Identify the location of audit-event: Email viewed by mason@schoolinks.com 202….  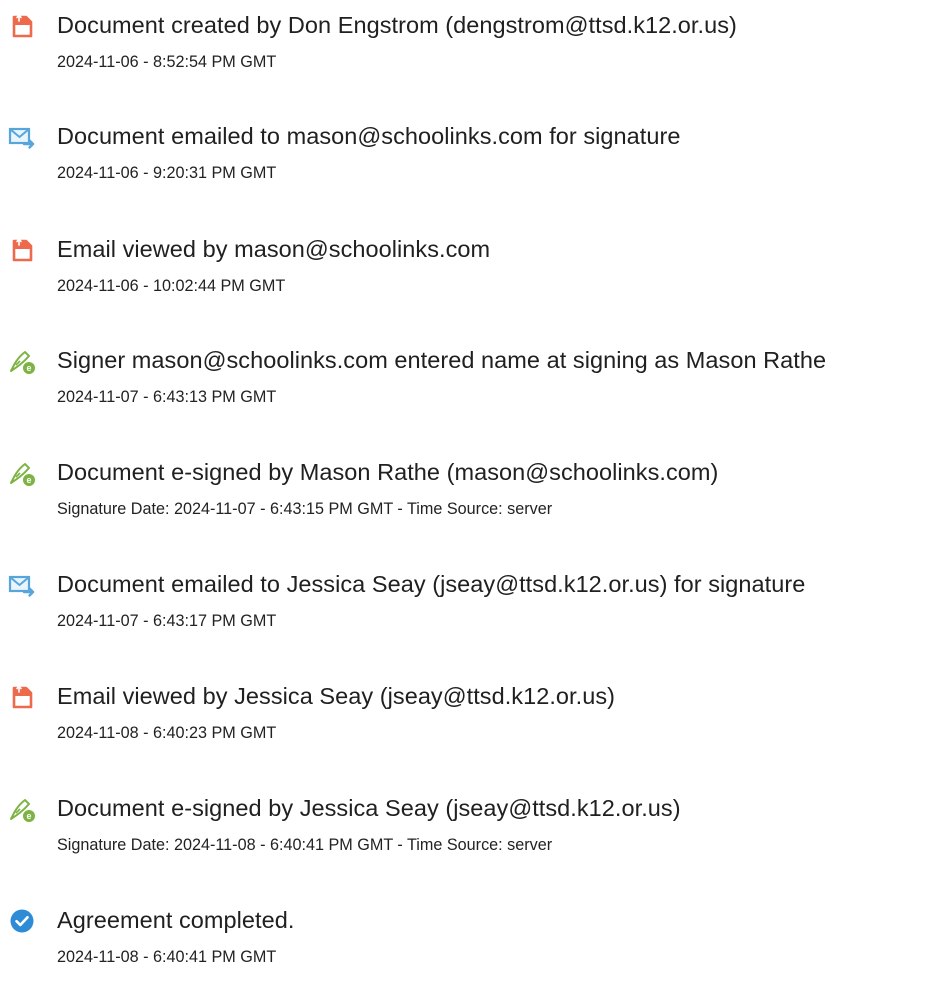
(462, 279).